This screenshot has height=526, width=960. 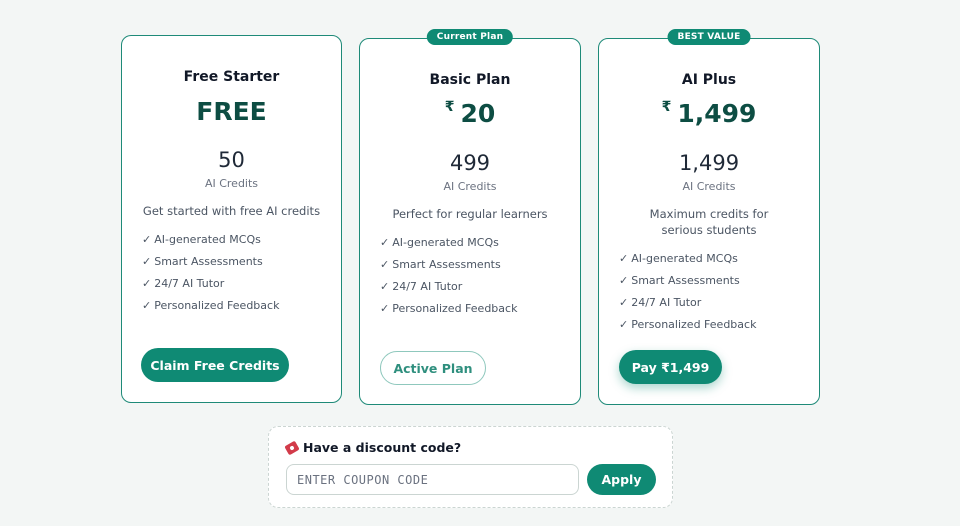 What do you see at coordinates (215, 365) in the screenshot?
I see `claim-free-credits-button: Claim Free Credits` at bounding box center [215, 365].